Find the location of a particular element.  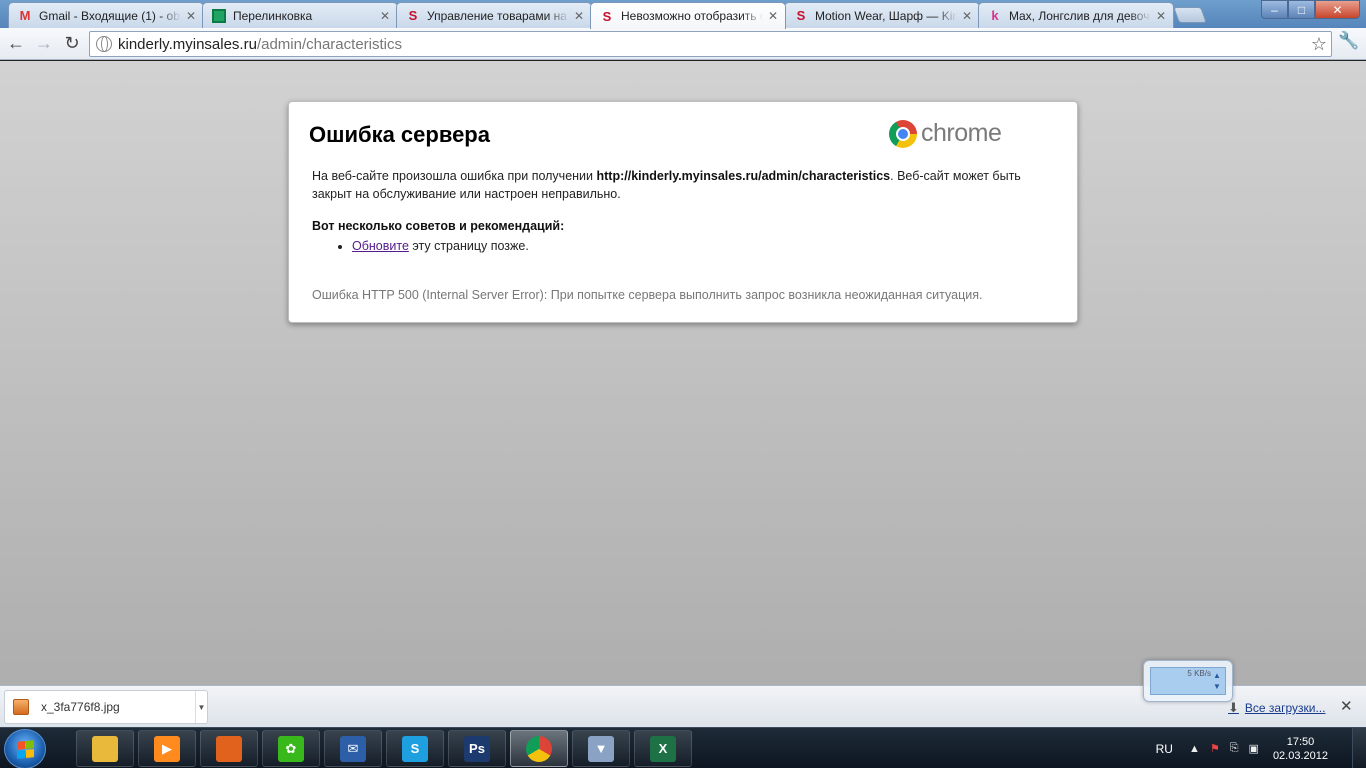

thunderbird-icon: ✉ is located at coordinates (353, 748).